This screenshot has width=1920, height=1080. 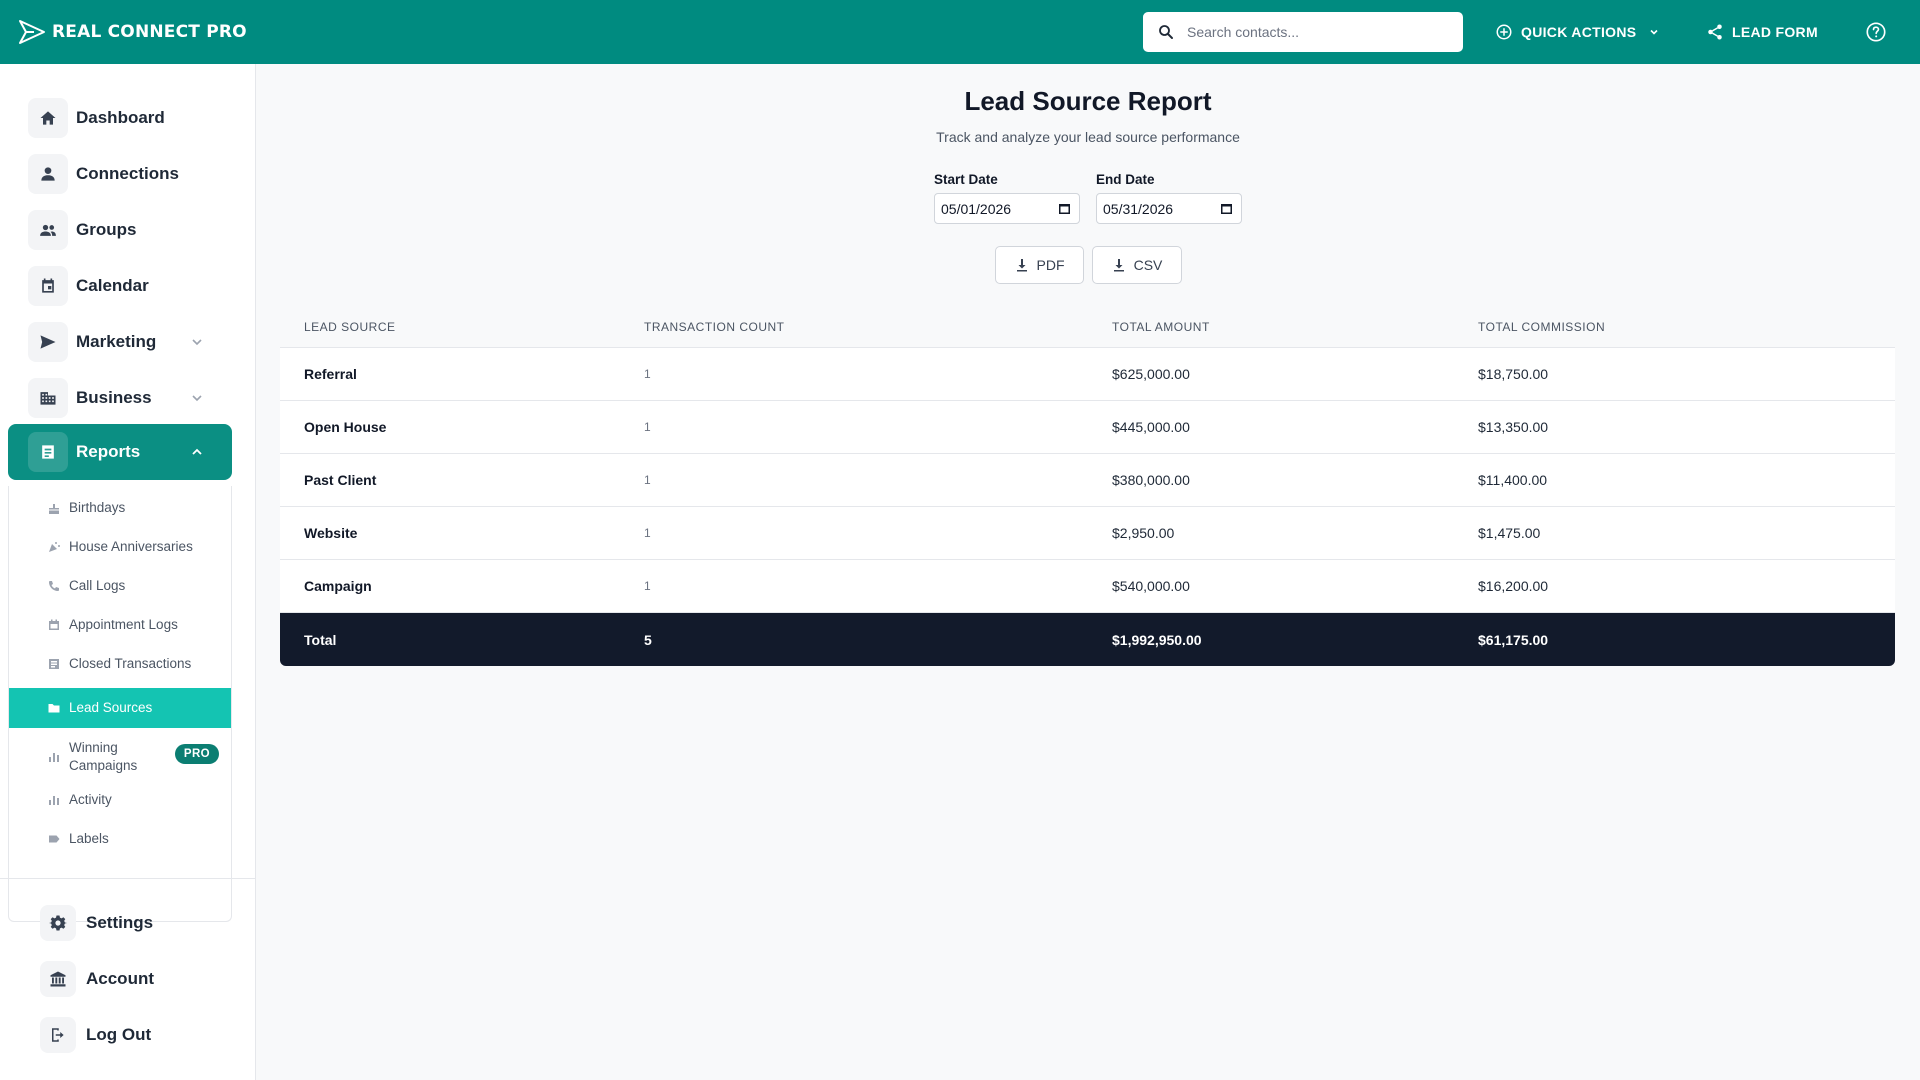 I want to click on total-amount-cell: $445,000.00, so click(x=1151, y=427).